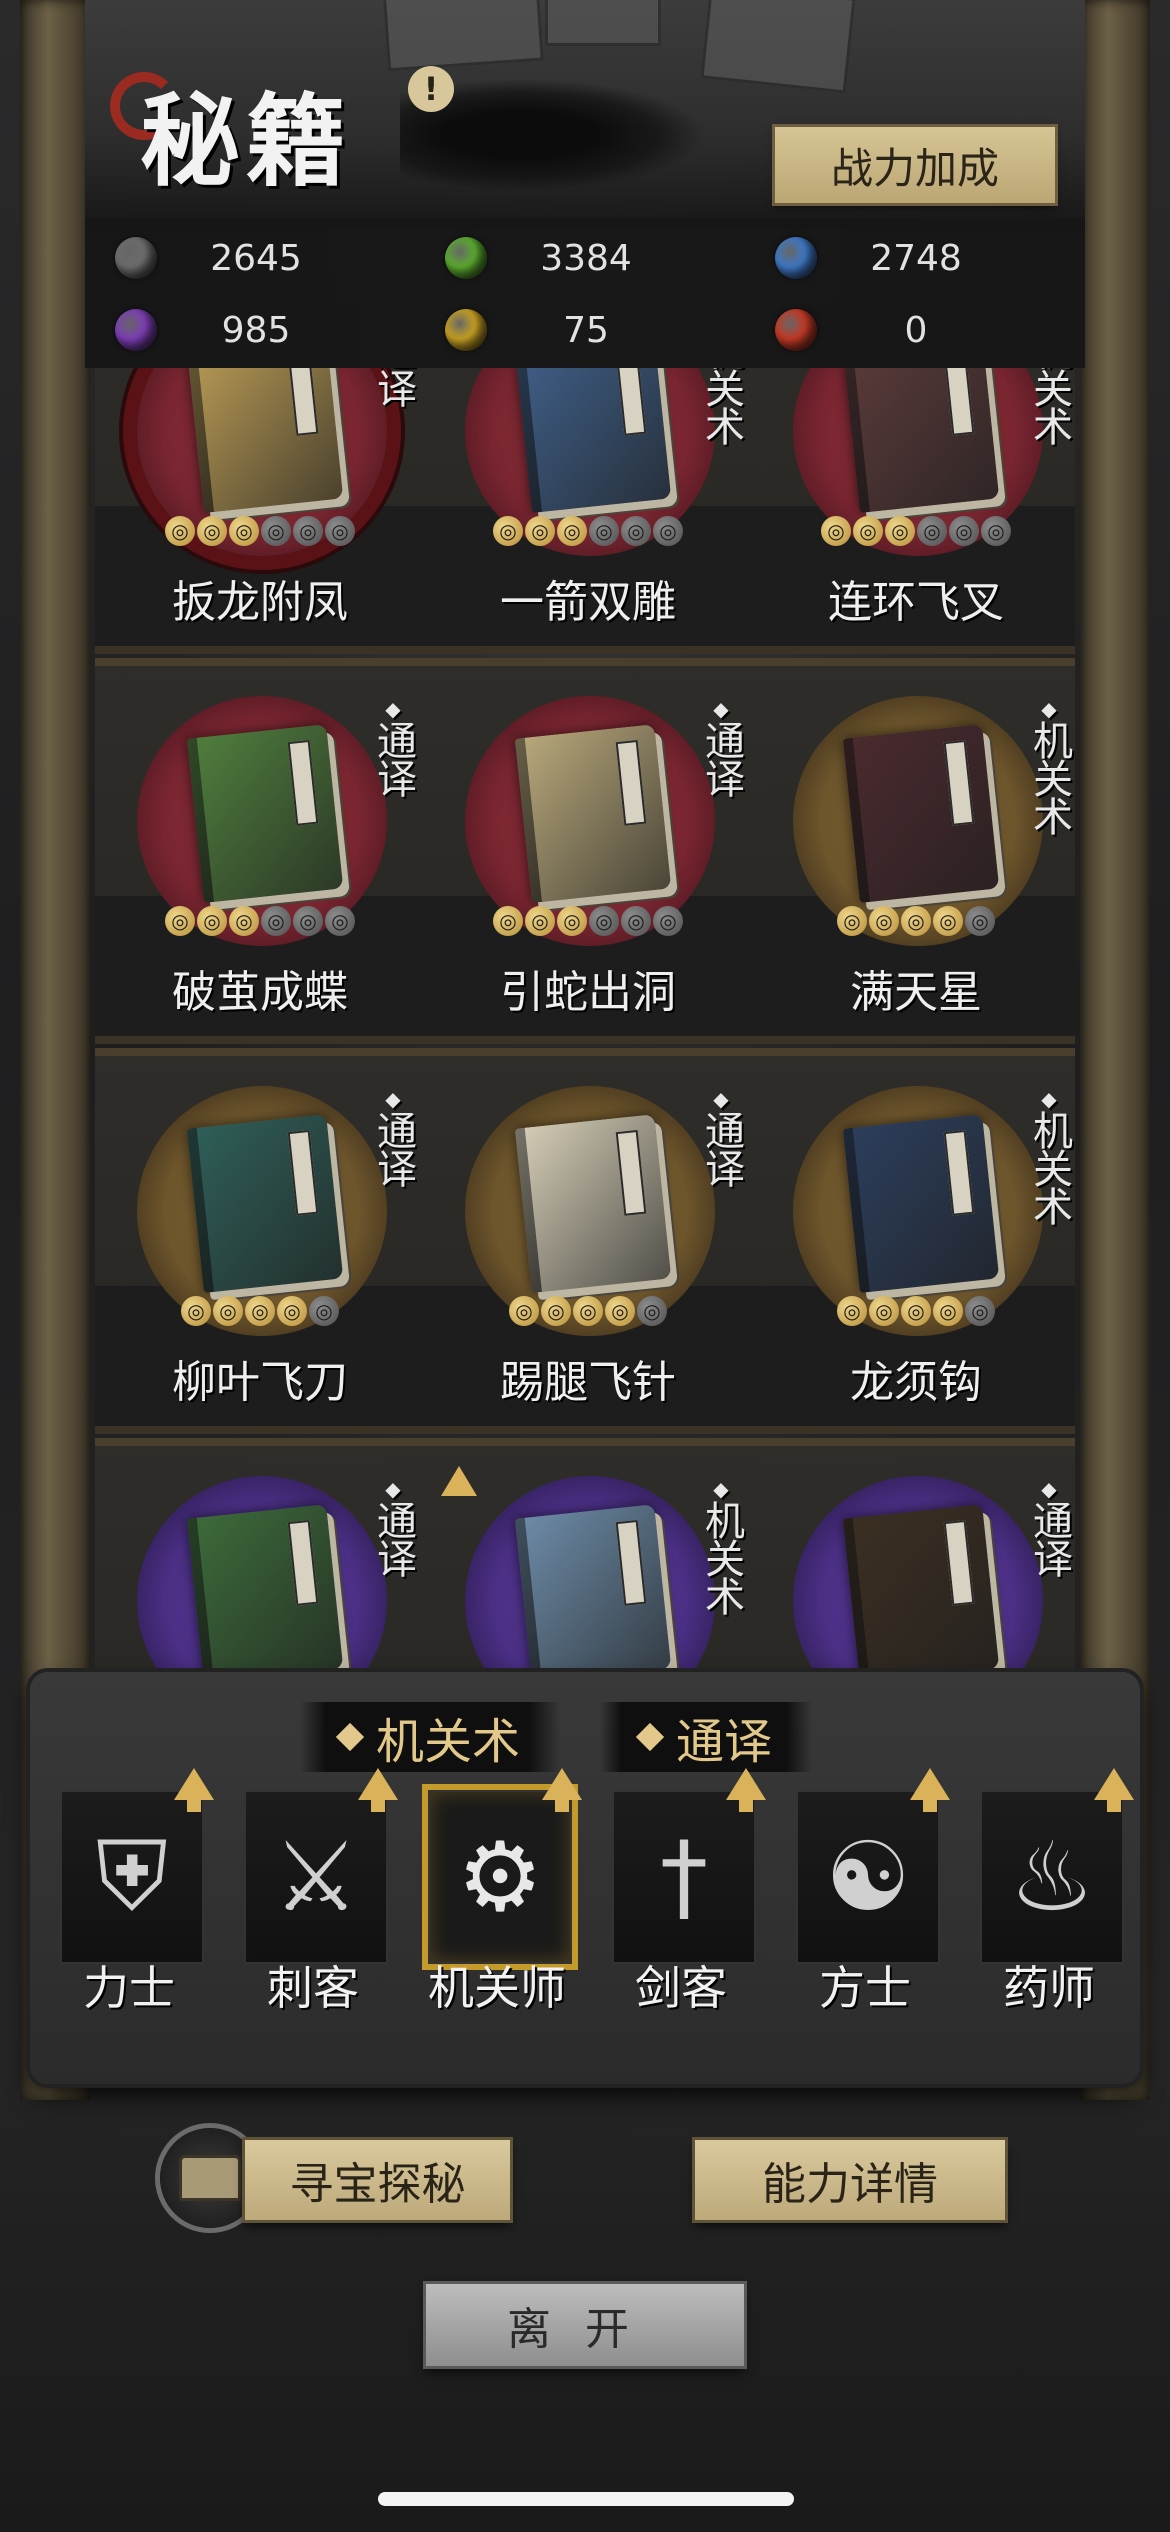  What do you see at coordinates (586, 258) in the screenshot?
I see `resource-value: 3384` at bounding box center [586, 258].